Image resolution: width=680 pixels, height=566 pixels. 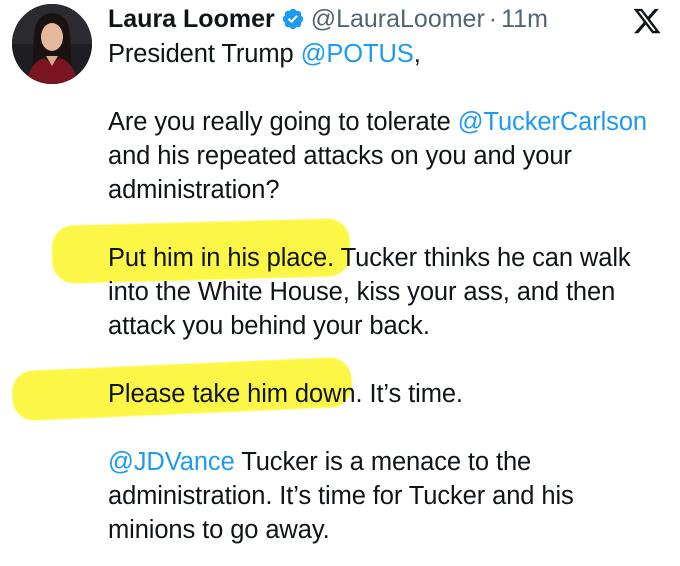 What do you see at coordinates (524, 19) in the screenshot?
I see `tweet-timestamp: 11m` at bounding box center [524, 19].